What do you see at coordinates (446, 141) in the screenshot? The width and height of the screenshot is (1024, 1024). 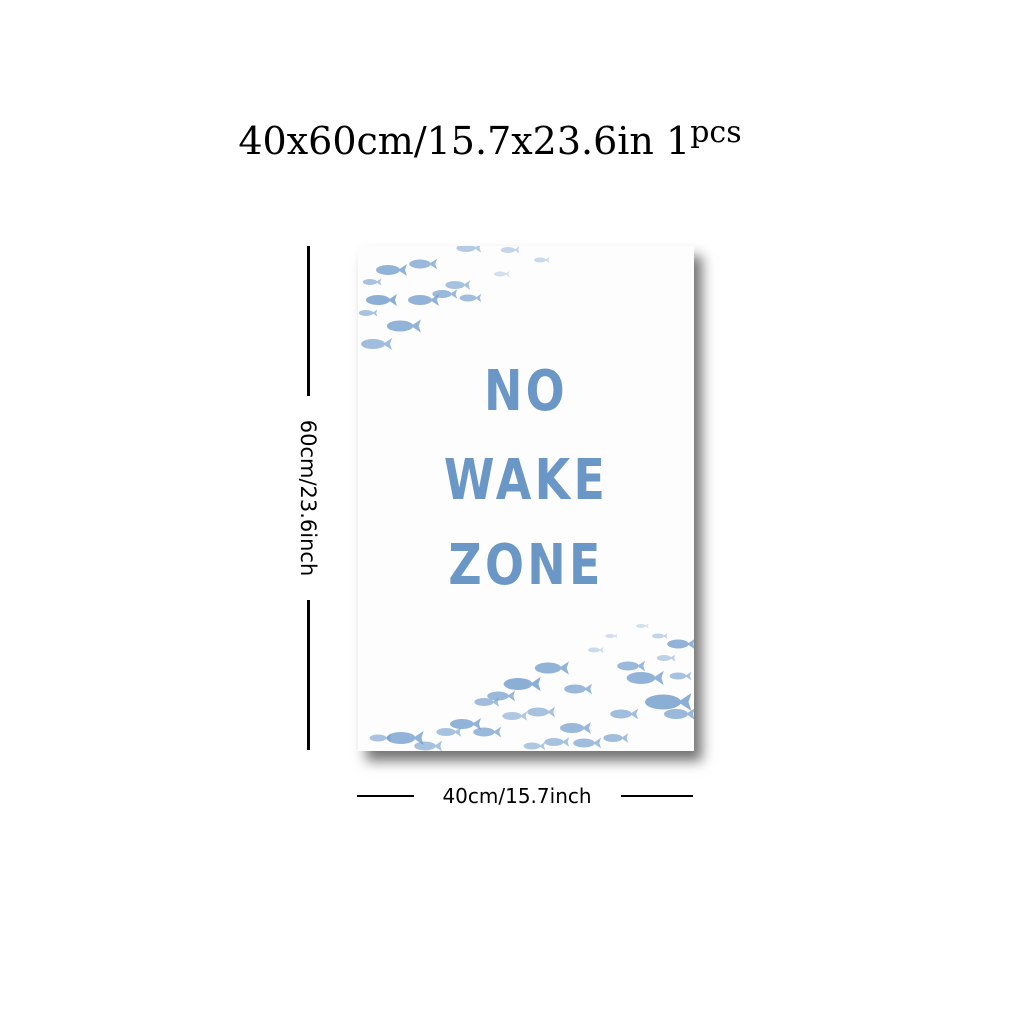 I see `size-text: 40x60cm/15.7x23.6in` at bounding box center [446, 141].